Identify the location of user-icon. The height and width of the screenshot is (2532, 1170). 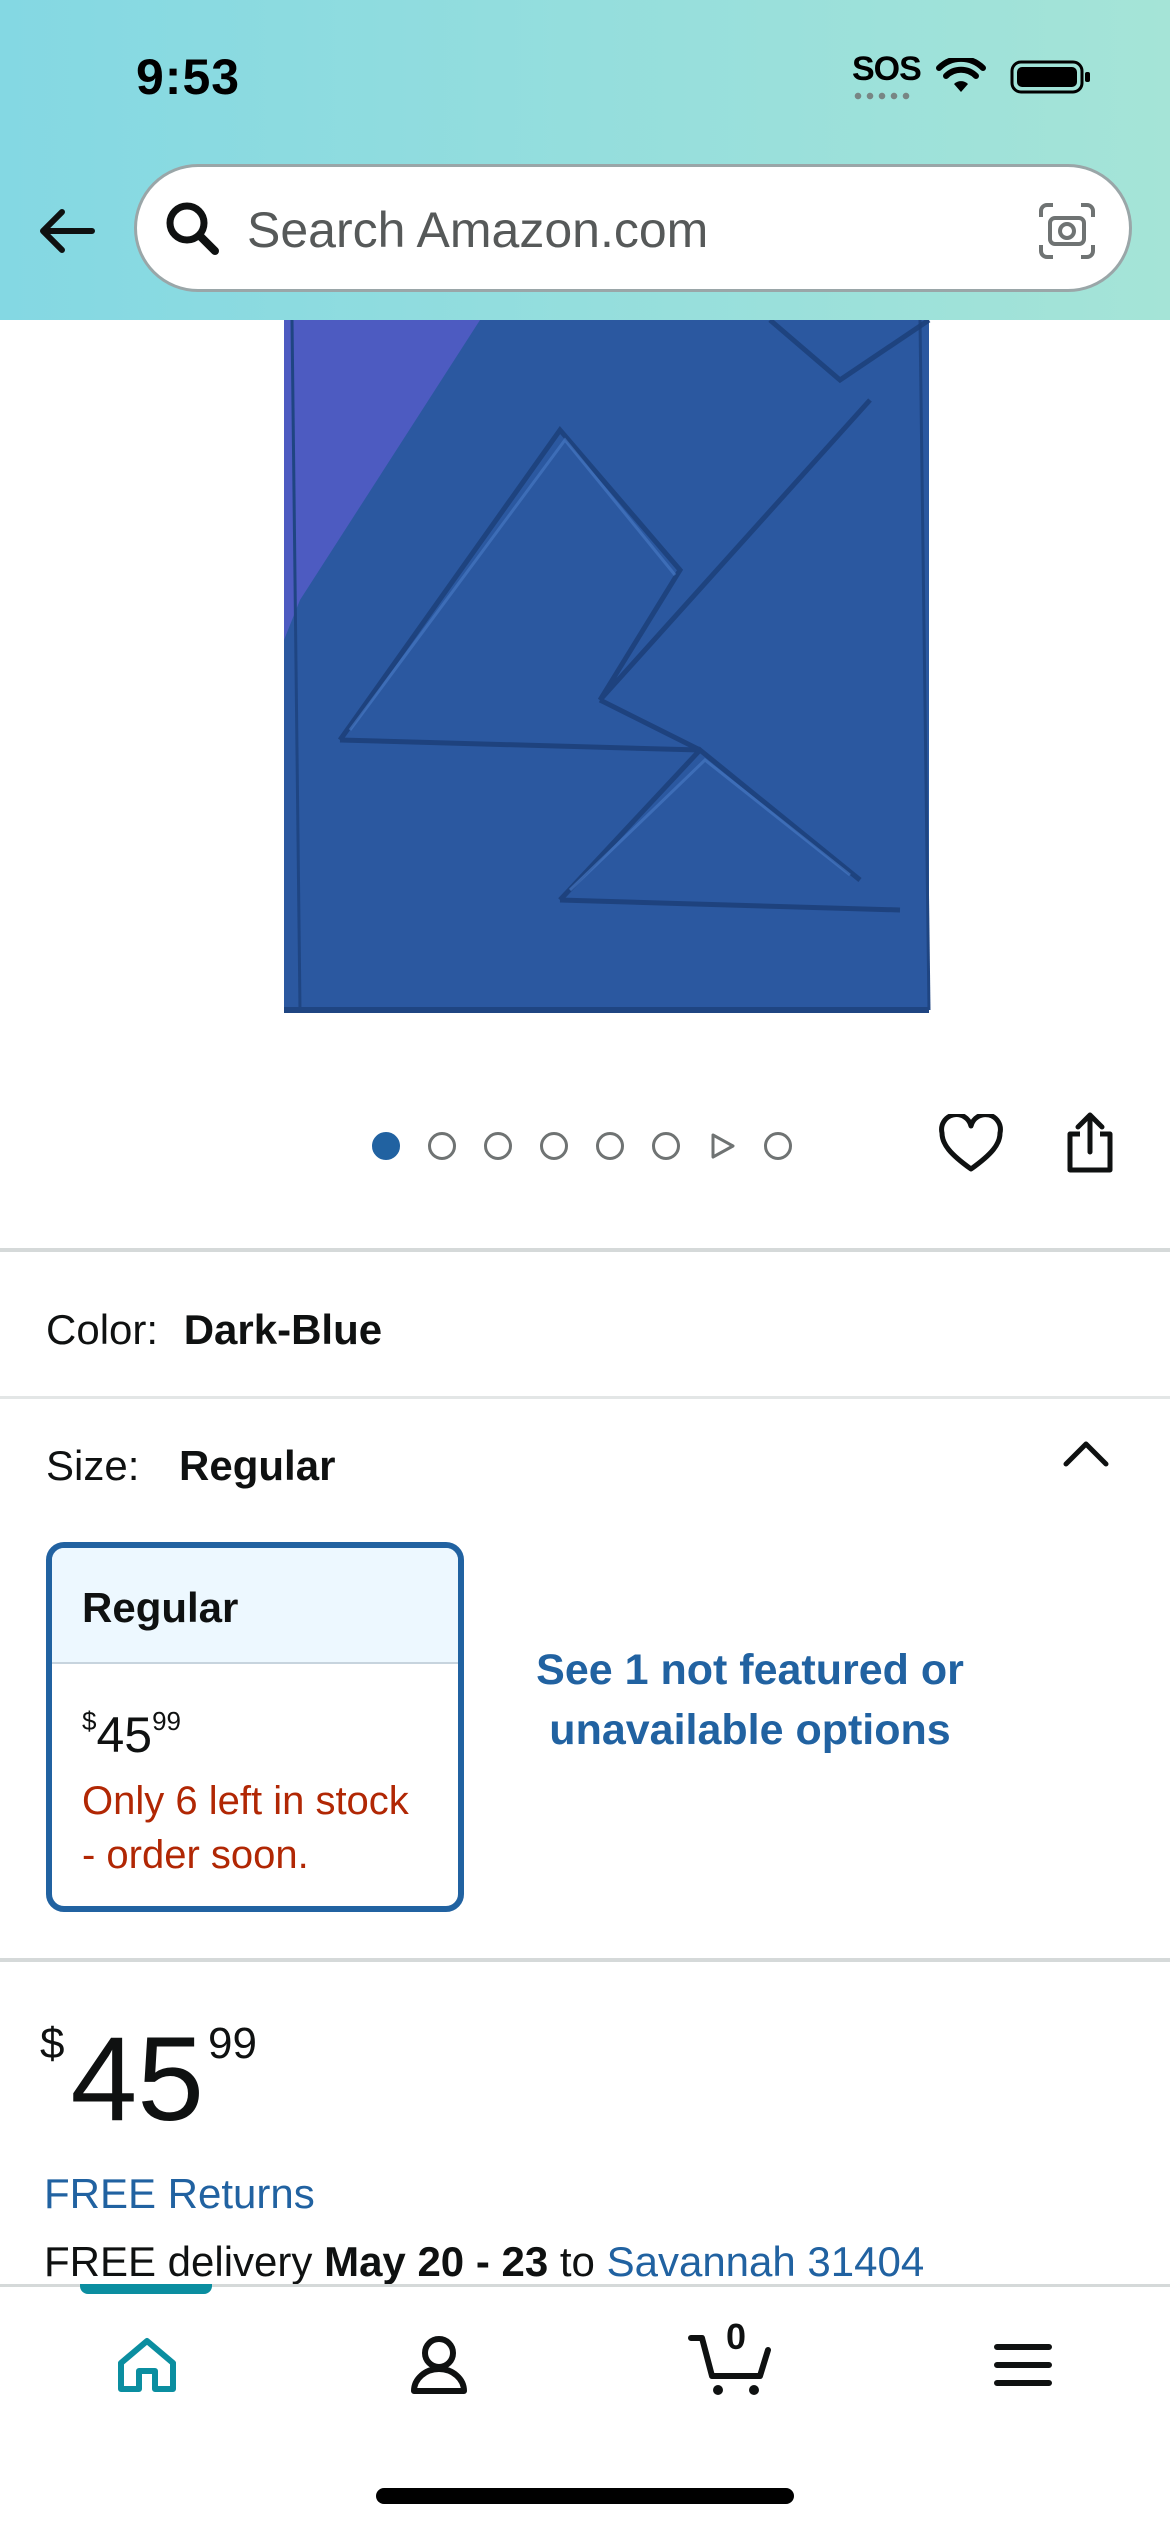
(439, 2365).